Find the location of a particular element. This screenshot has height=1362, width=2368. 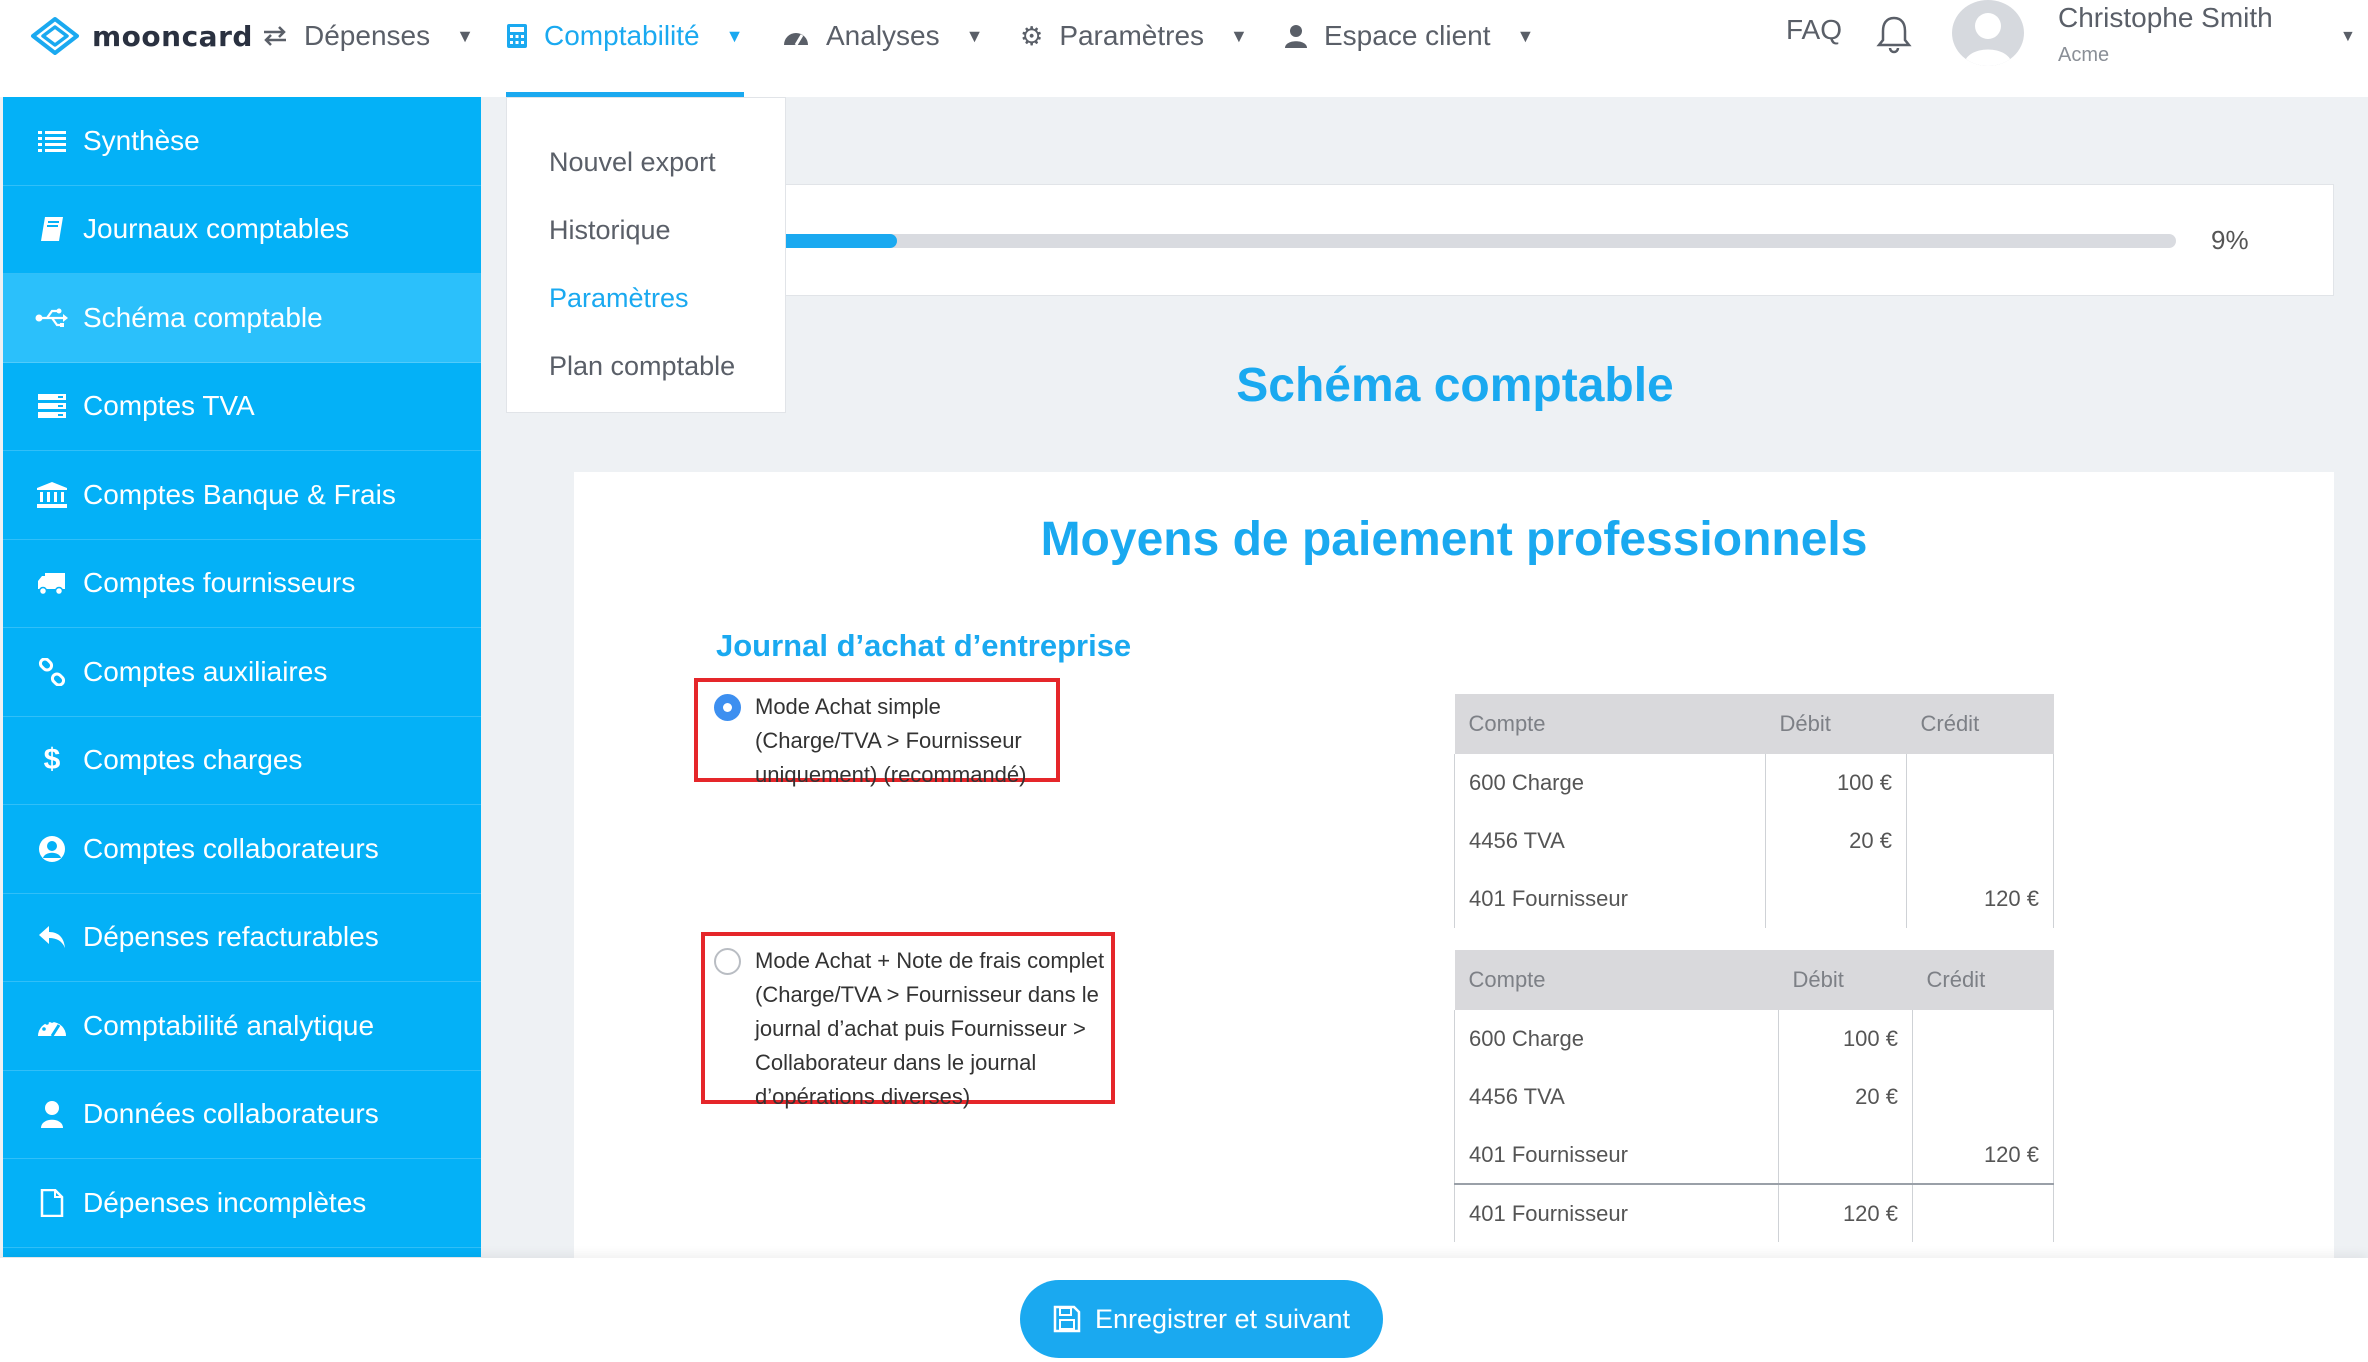

sidebar-item-incompletes: Dépenses incomplètes is located at coordinates (242, 1203).